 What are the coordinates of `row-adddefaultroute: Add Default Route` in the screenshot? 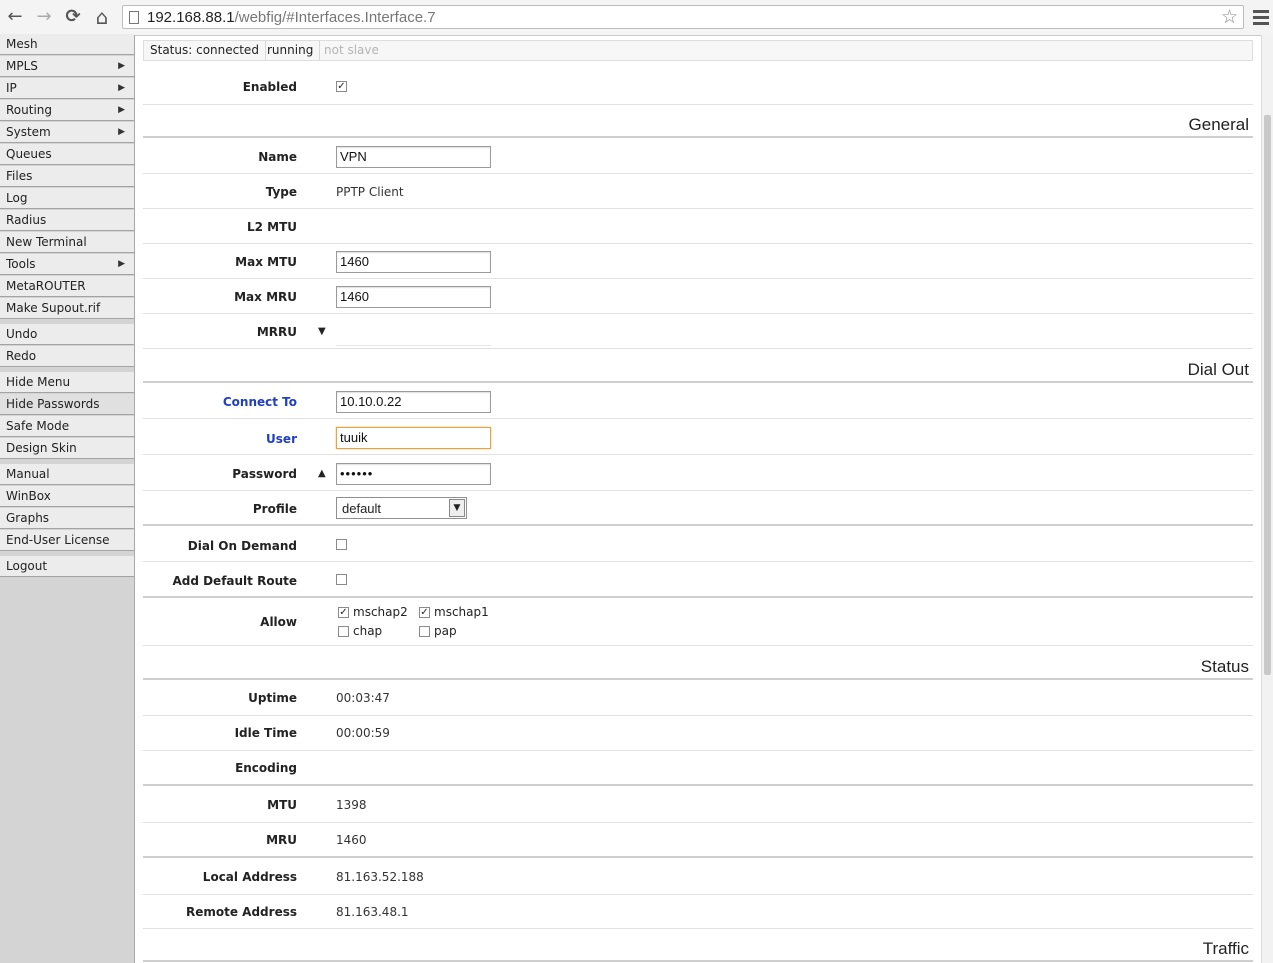 It's located at (698, 580).